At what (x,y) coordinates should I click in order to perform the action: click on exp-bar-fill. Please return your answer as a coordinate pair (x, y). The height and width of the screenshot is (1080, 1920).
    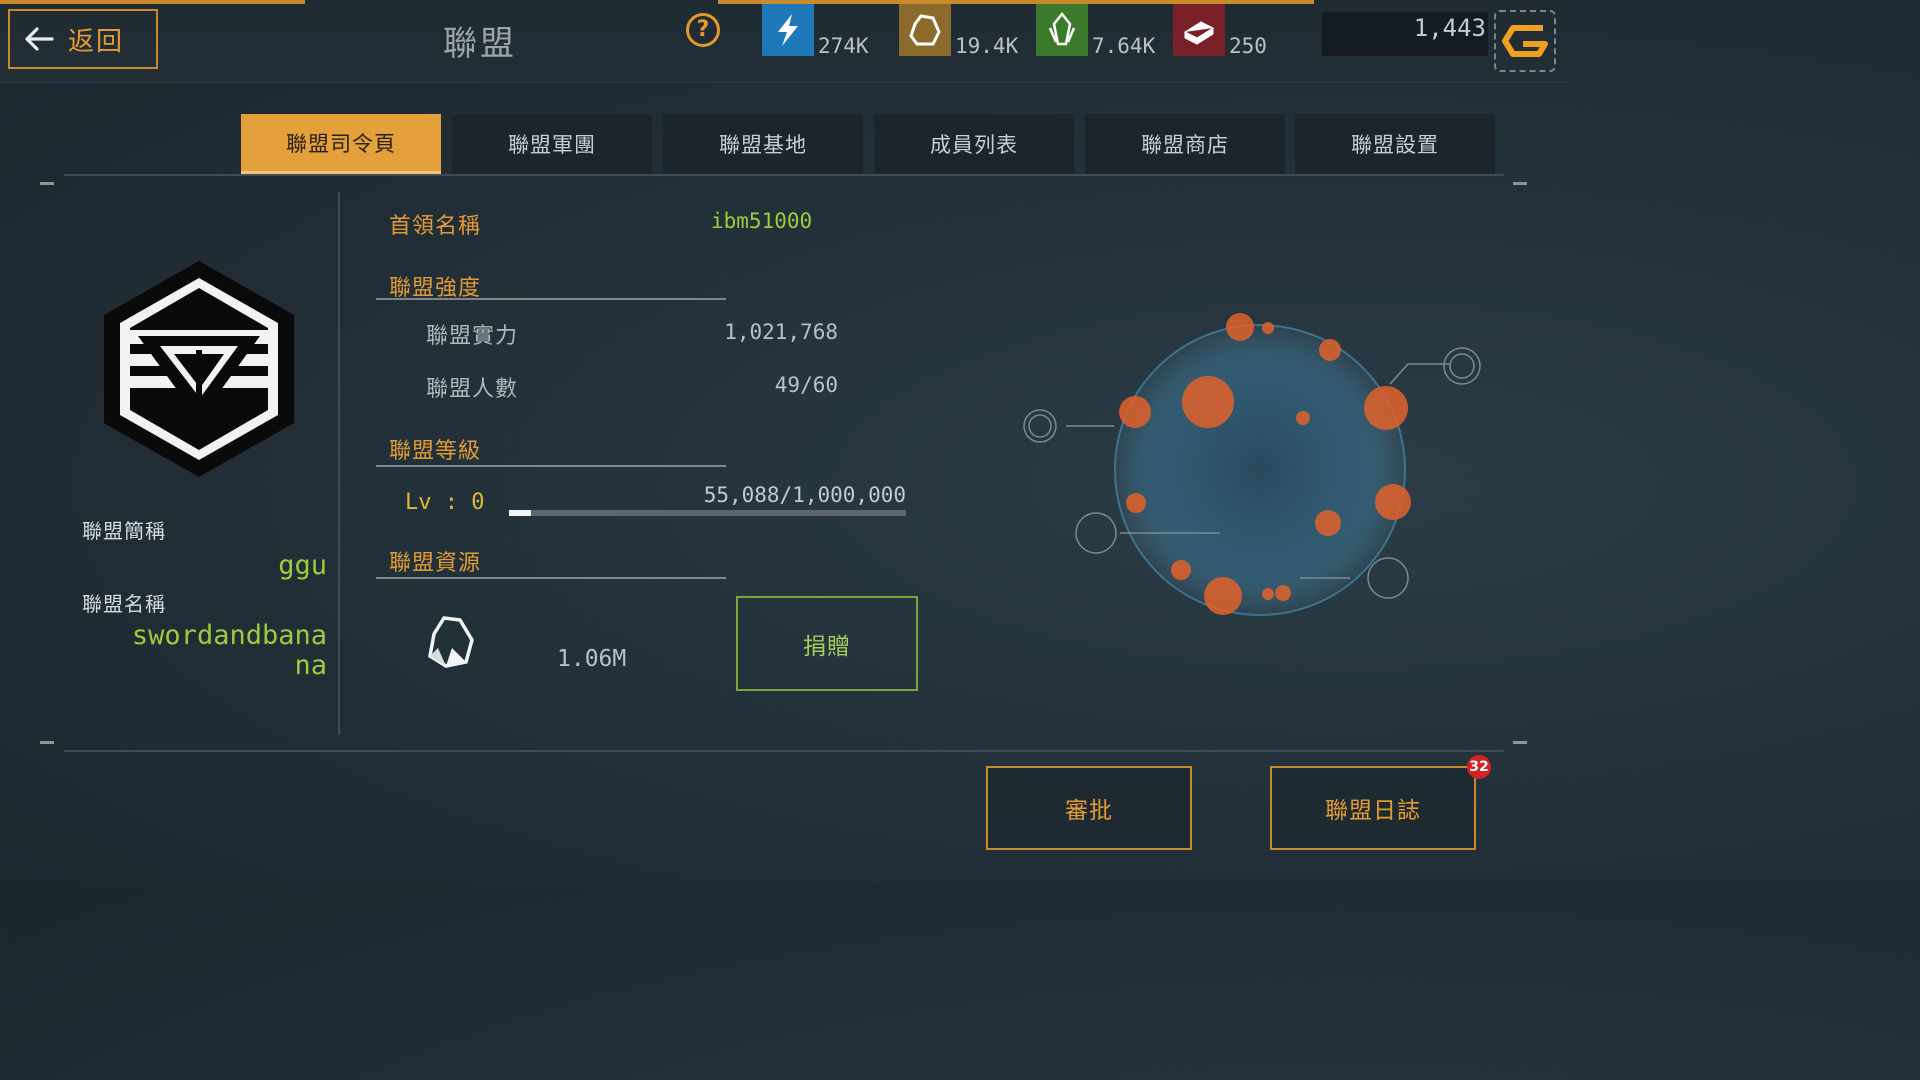
    Looking at the image, I should click on (520, 513).